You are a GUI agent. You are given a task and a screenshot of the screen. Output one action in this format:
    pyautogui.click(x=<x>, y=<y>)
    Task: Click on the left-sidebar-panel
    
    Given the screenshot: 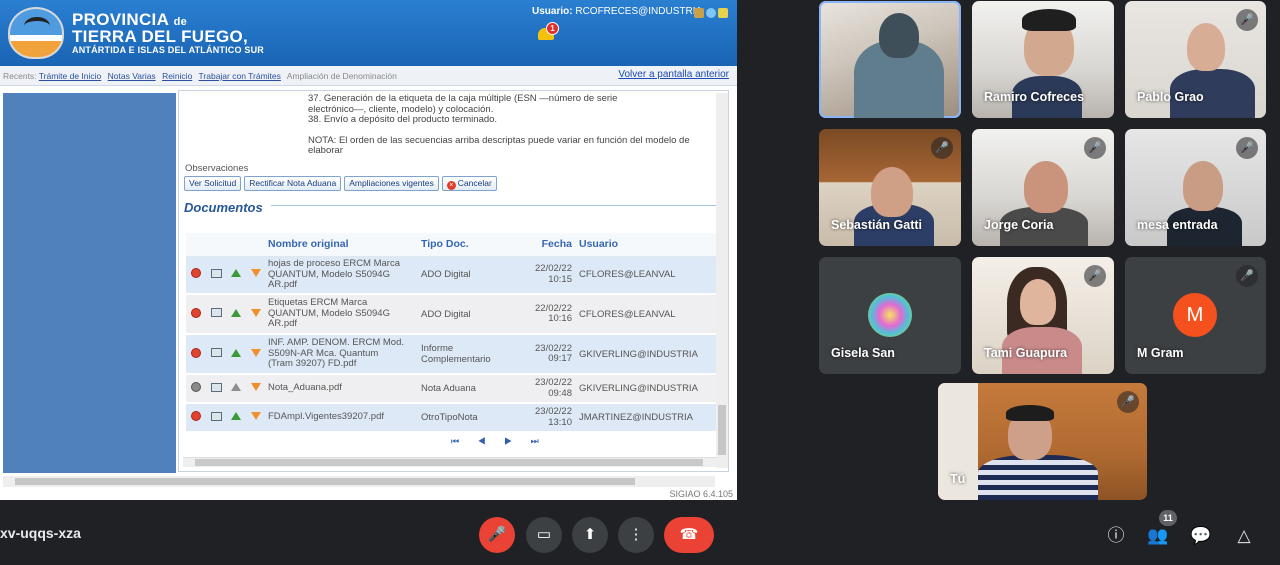 What is the action you would take?
    pyautogui.click(x=89, y=283)
    